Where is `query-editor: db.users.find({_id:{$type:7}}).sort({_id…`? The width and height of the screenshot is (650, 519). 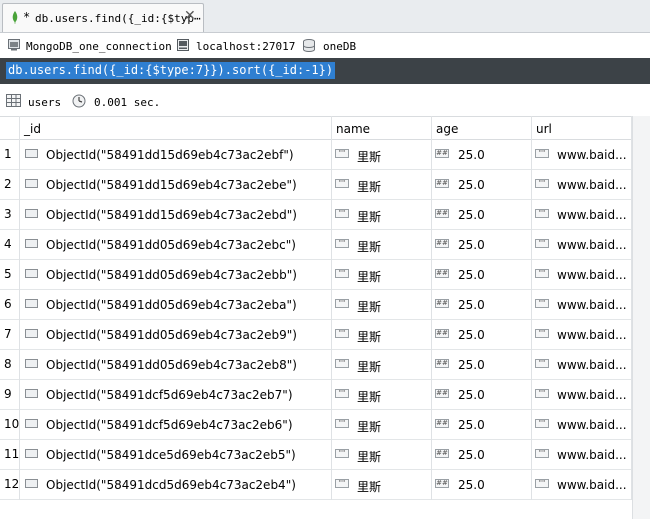
query-editor: db.users.find({_id:{$type:7}}).sort({_id… is located at coordinates (325, 71).